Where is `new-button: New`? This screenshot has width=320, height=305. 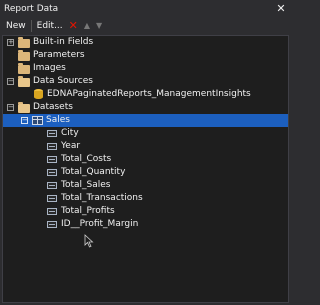 new-button: New is located at coordinates (16, 25).